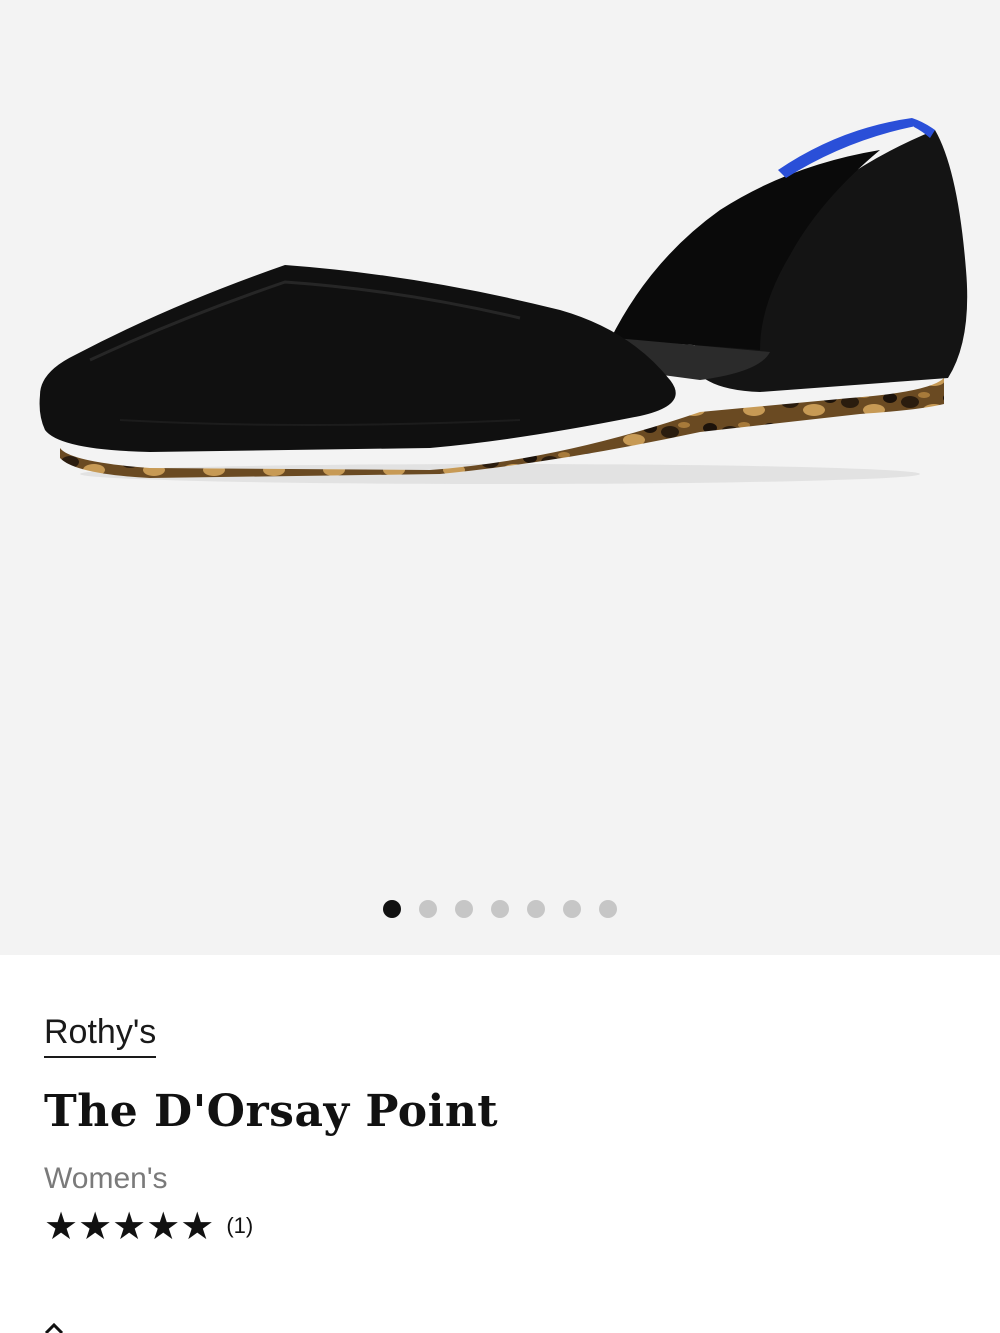  What do you see at coordinates (106, 1178) in the screenshot?
I see `product-category: Women's` at bounding box center [106, 1178].